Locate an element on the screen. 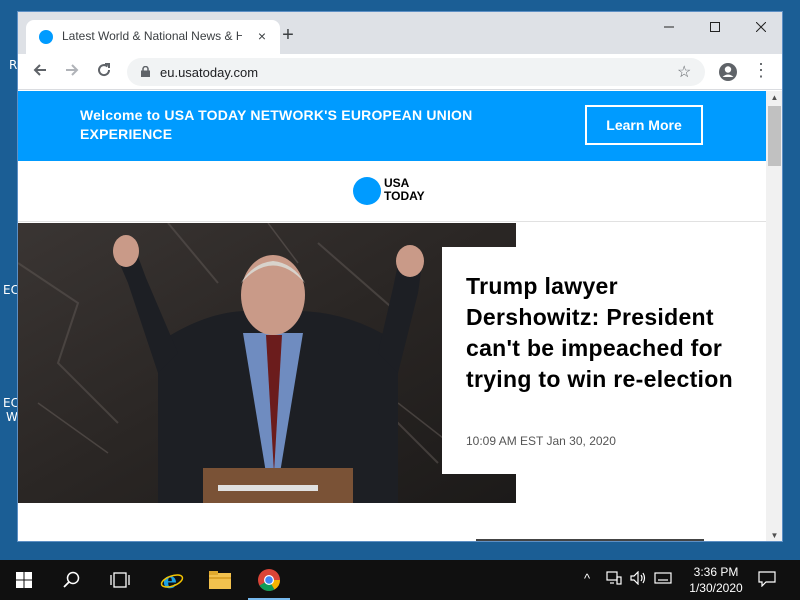  notification-icon is located at coordinates (767, 579).